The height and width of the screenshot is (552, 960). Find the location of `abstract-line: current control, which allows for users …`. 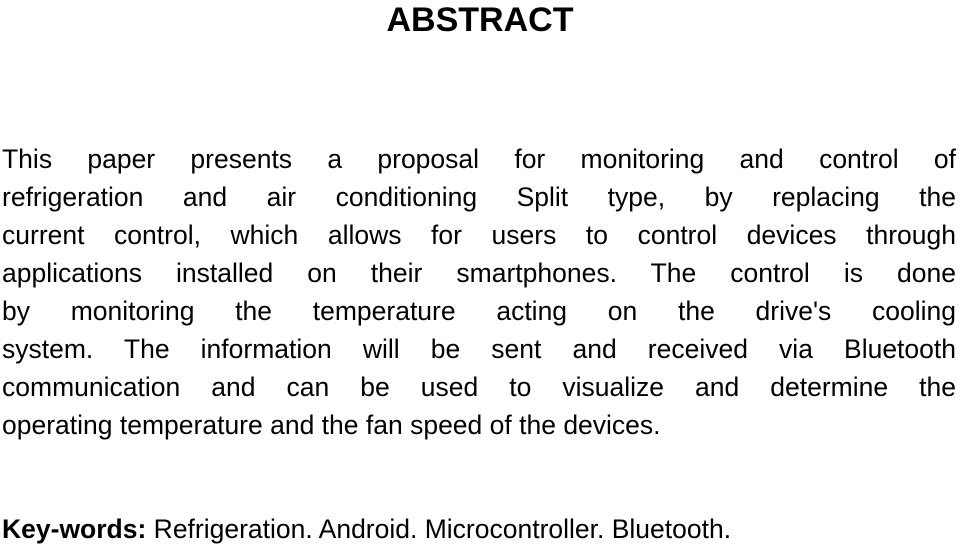

abstract-line: current control, which allows for users … is located at coordinates (479, 235).